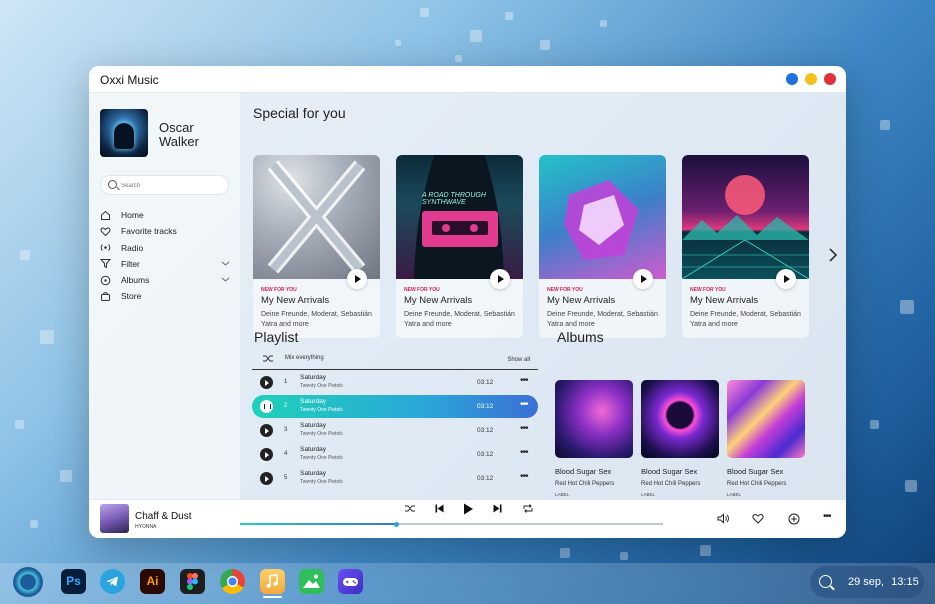  Describe the element at coordinates (794, 520) in the screenshot. I see `add-icon` at that location.